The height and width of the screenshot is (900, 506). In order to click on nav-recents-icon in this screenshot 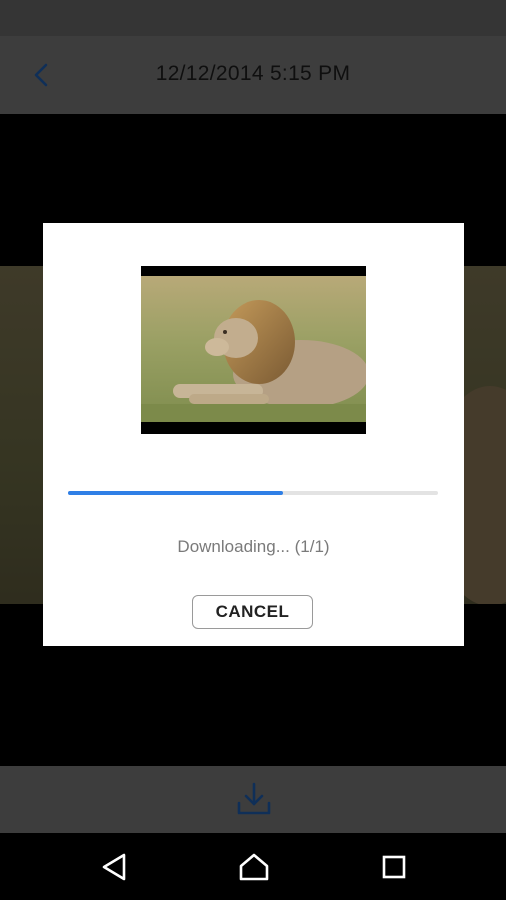, I will do `click(394, 867)`.